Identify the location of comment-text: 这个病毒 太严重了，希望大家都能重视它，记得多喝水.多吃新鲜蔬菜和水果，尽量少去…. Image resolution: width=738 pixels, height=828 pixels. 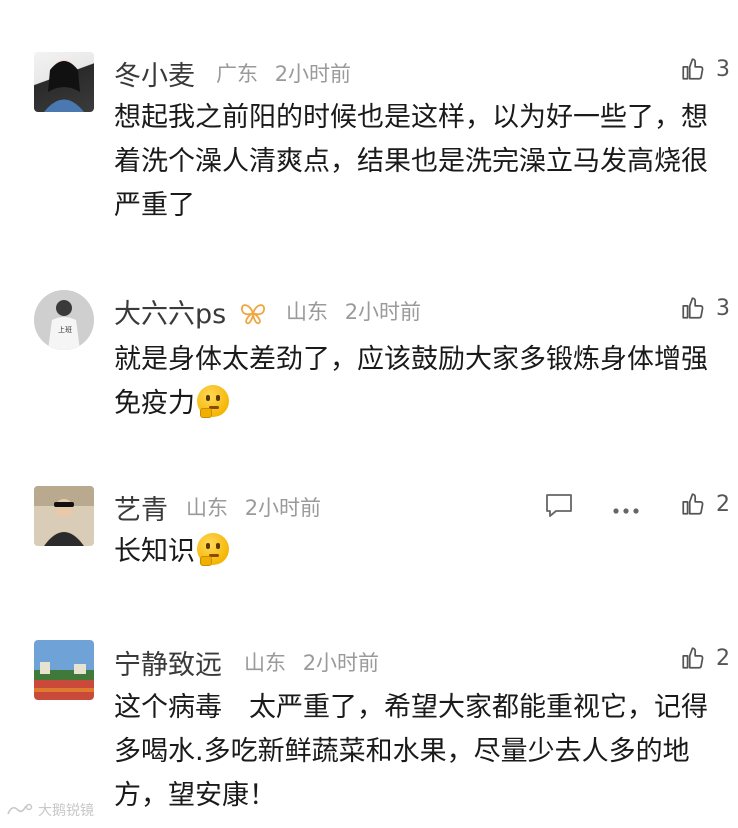
(411, 751).